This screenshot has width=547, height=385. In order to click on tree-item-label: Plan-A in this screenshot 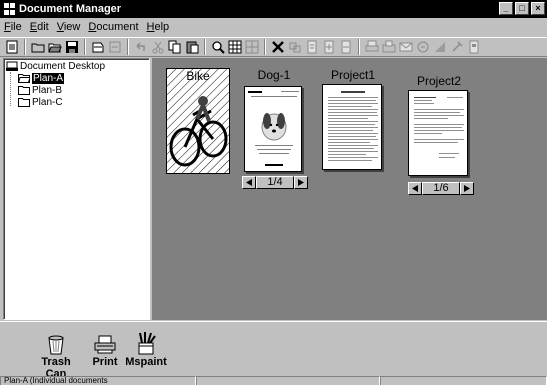, I will do `click(48, 78)`.